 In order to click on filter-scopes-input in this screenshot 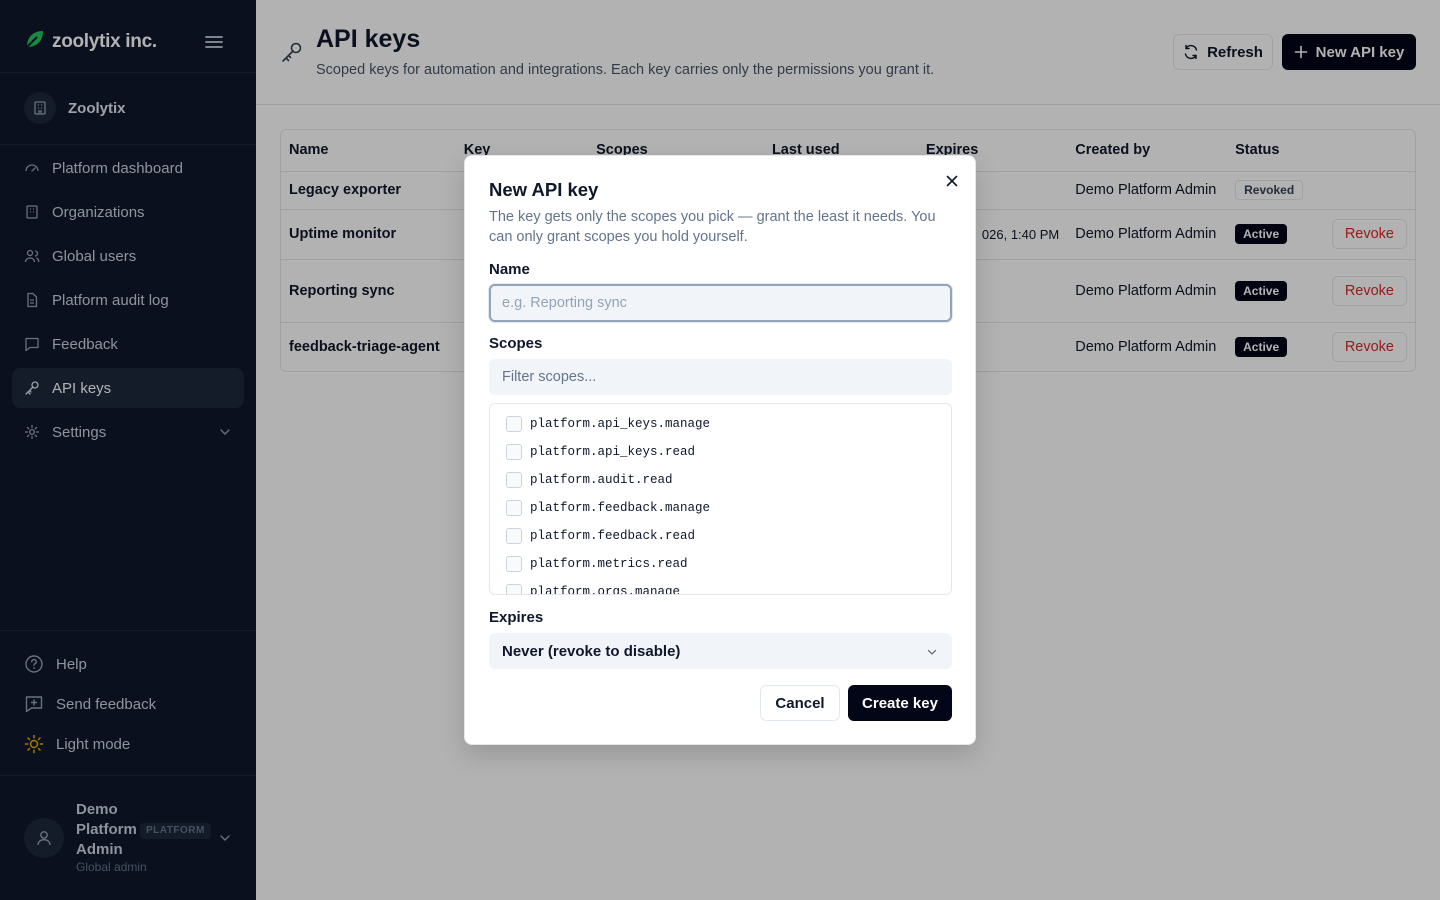, I will do `click(720, 377)`.